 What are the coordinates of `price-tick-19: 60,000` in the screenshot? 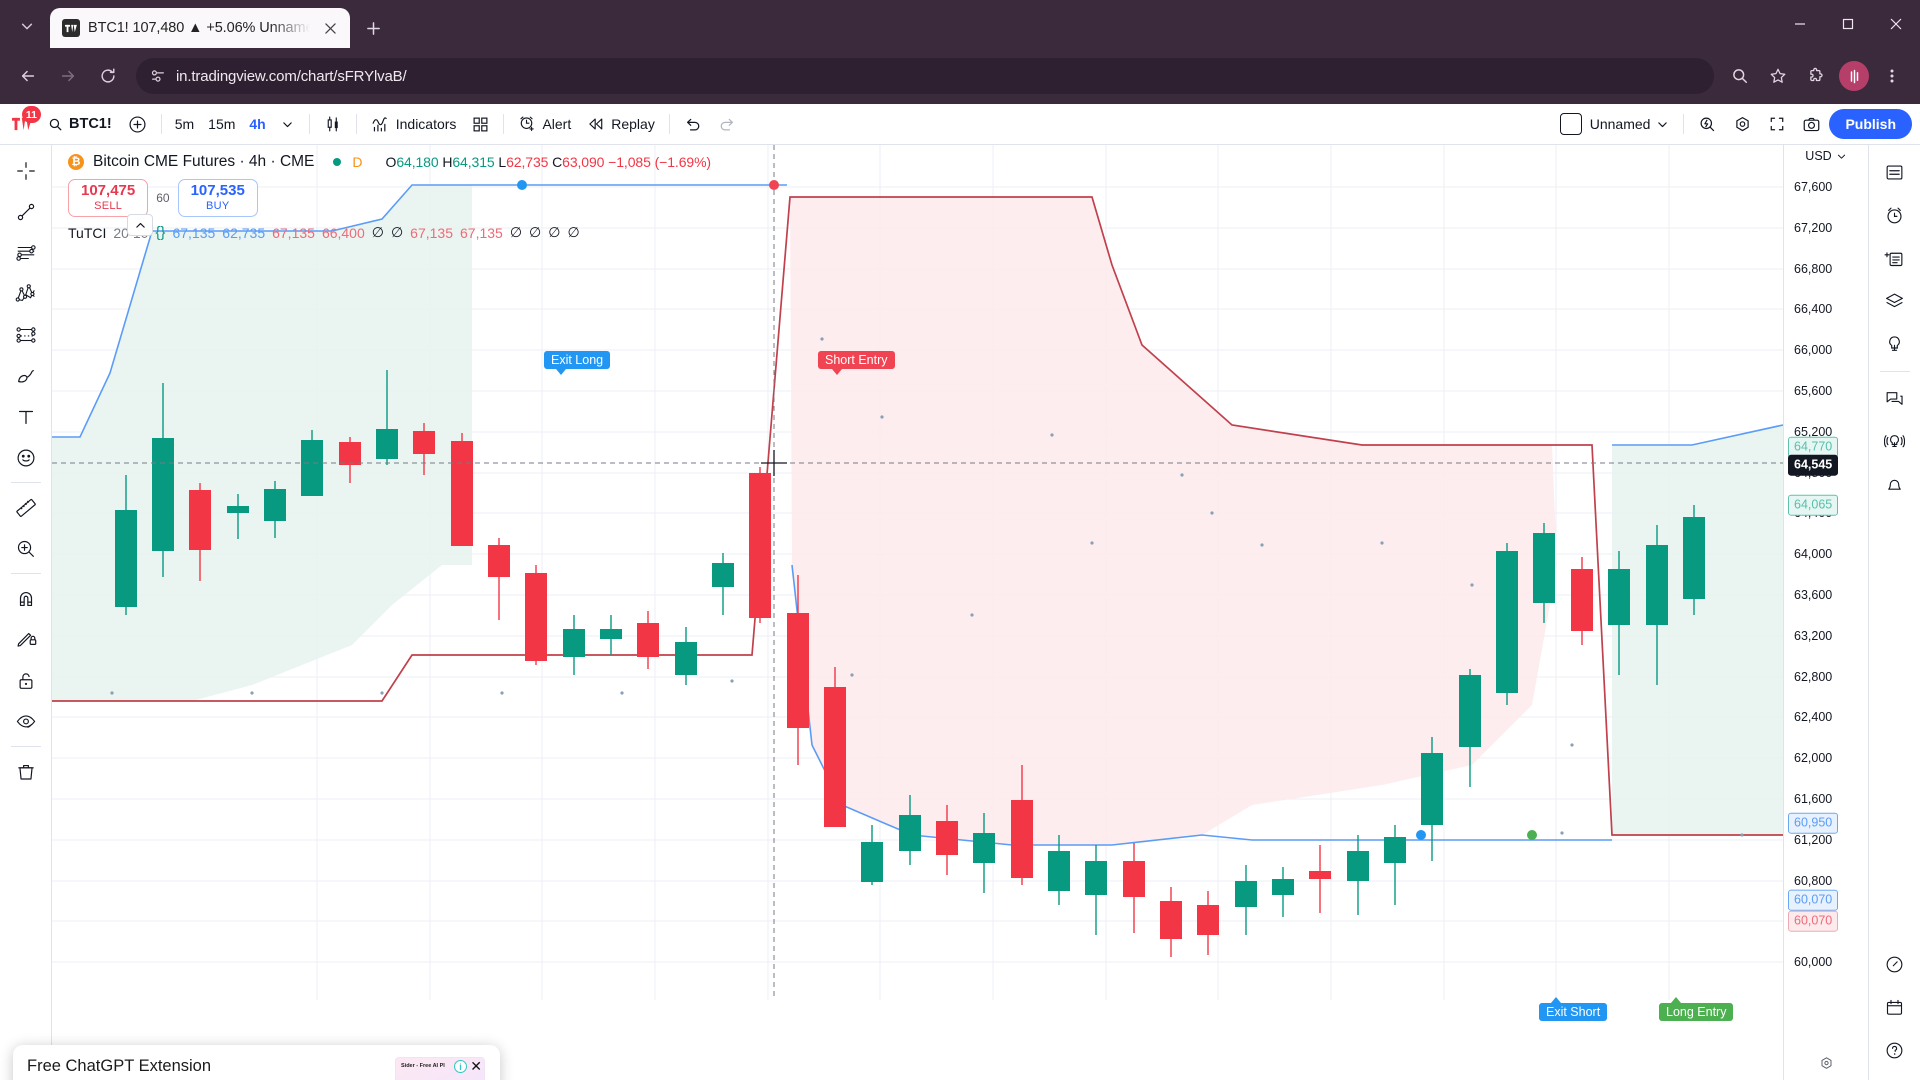 It's located at (1813, 962).